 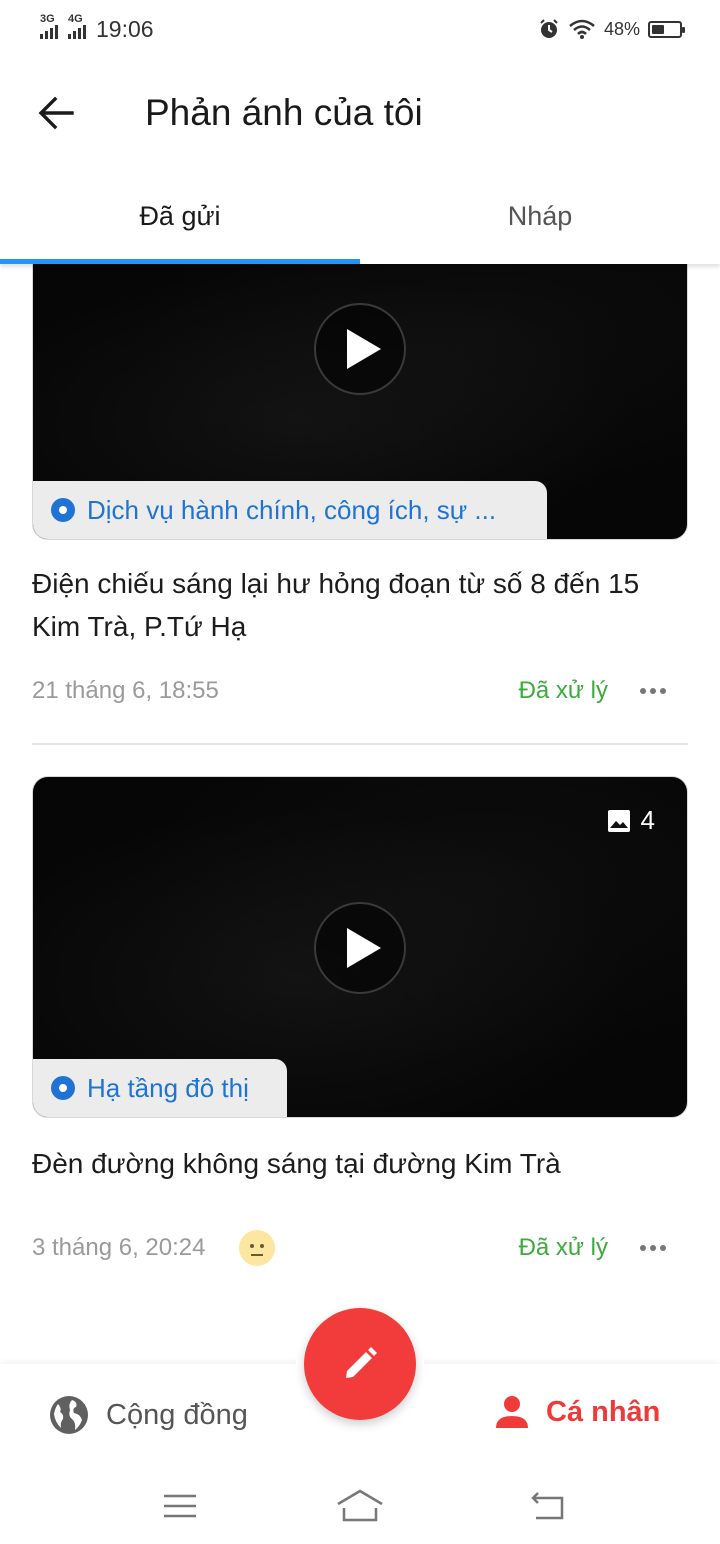 I want to click on pencil-icon, so click(x=361, y=1362).